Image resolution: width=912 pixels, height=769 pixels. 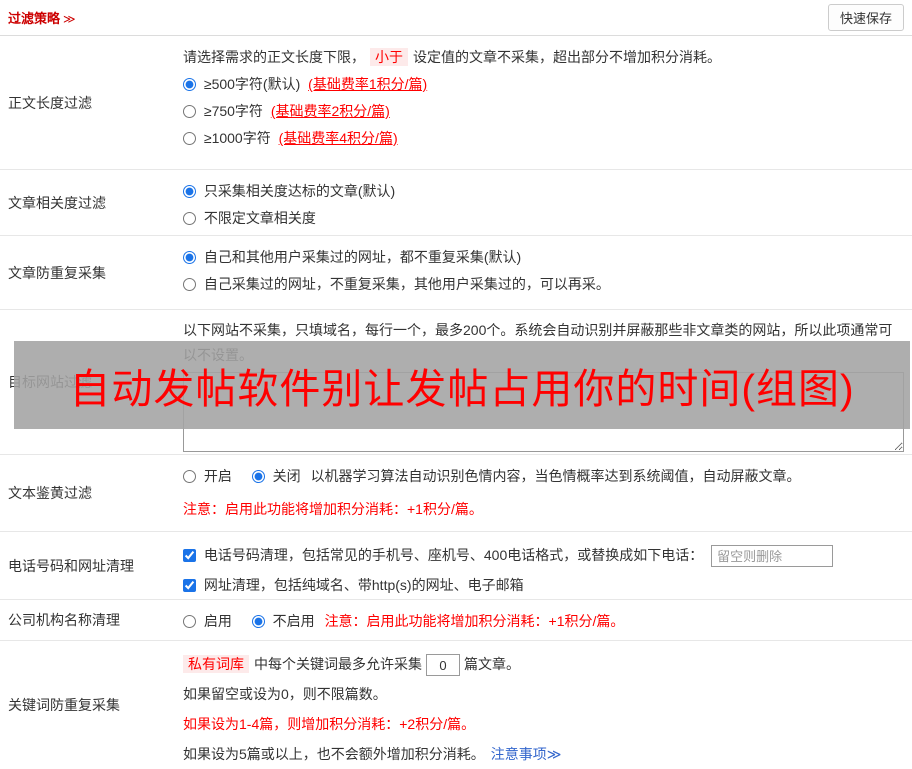 I want to click on replacement-phone-input, so click(x=772, y=556).